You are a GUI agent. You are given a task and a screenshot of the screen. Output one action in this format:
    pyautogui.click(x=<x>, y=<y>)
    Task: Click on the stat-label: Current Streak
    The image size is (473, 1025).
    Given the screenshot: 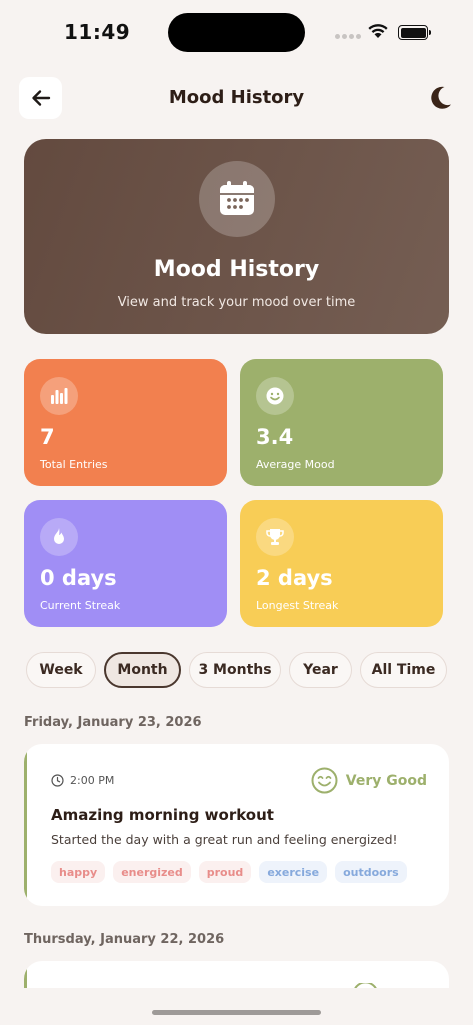 What is the action you would take?
    pyautogui.click(x=80, y=605)
    